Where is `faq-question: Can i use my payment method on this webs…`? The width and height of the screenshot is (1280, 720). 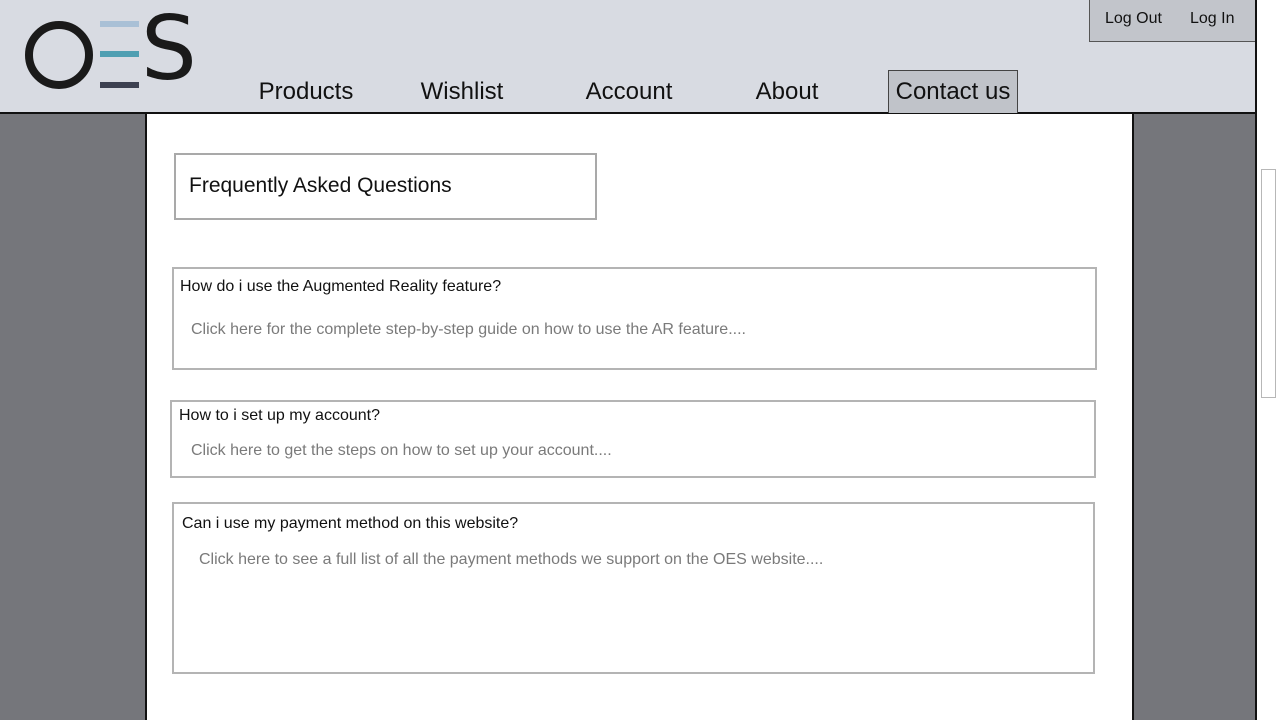
faq-question: Can i use my payment method on this webs… is located at coordinates (350, 523).